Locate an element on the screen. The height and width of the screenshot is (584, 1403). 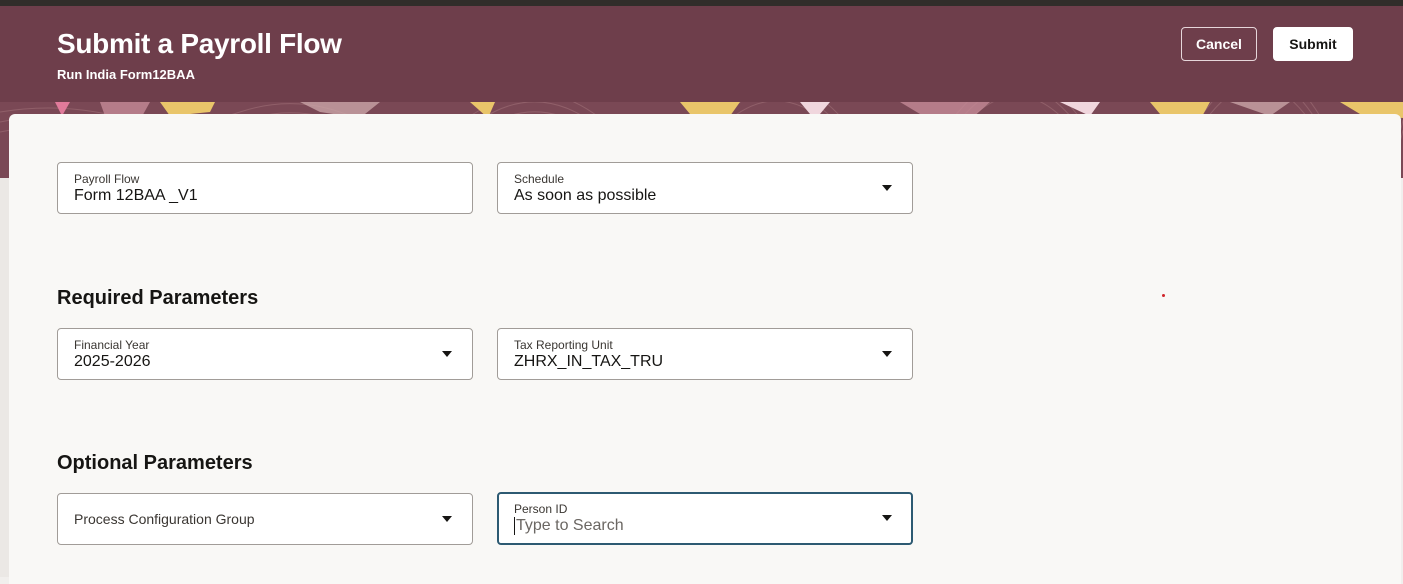
financial-year-value: 2025-2026 is located at coordinates (112, 361).